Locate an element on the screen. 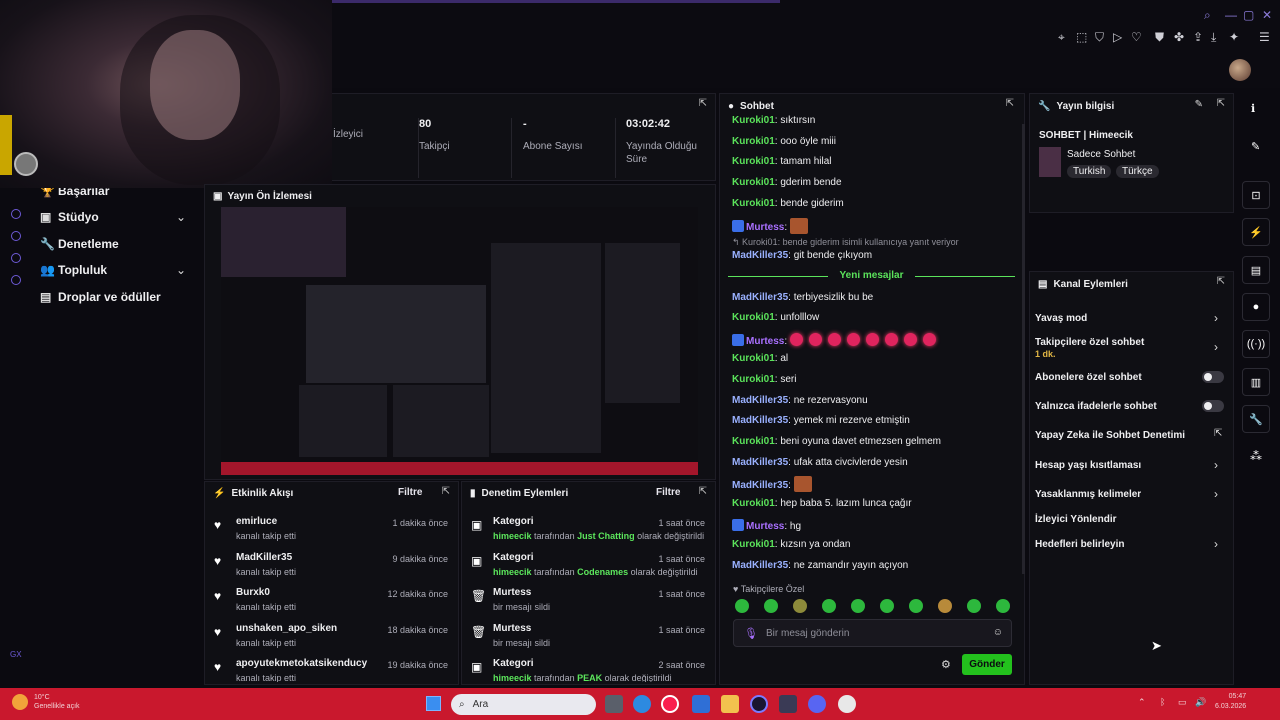 This screenshot has width=1280, height=720. edit-icon: ✎ is located at coordinates (1199, 104).